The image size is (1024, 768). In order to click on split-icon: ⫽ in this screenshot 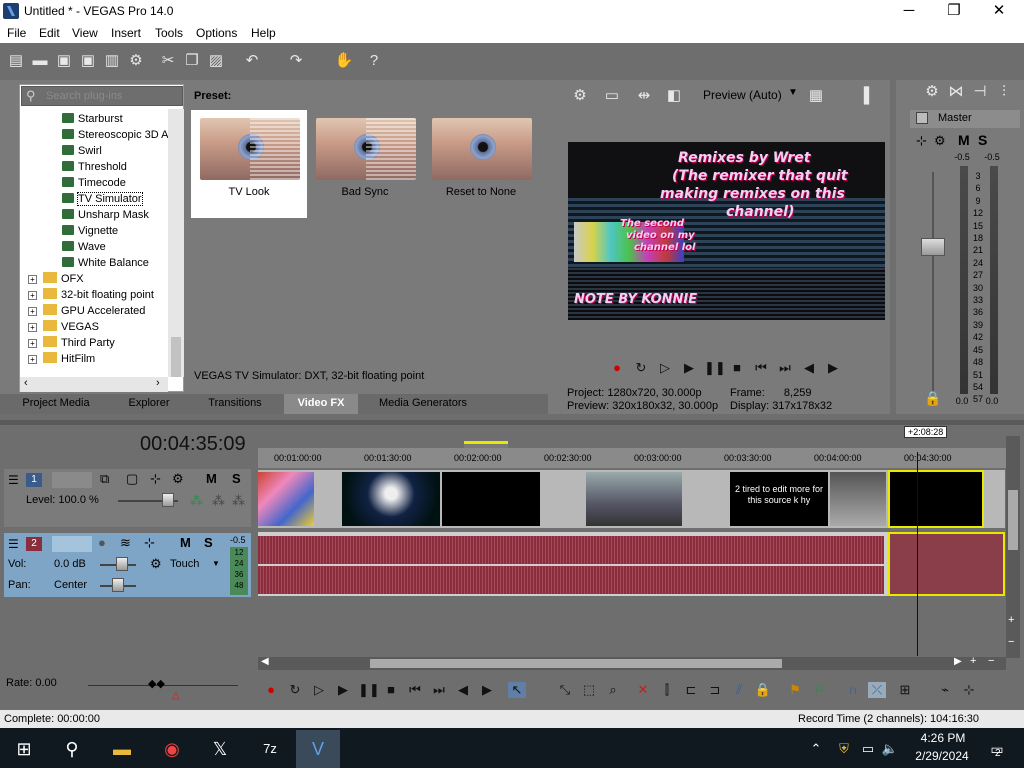, I will do `click(739, 690)`.